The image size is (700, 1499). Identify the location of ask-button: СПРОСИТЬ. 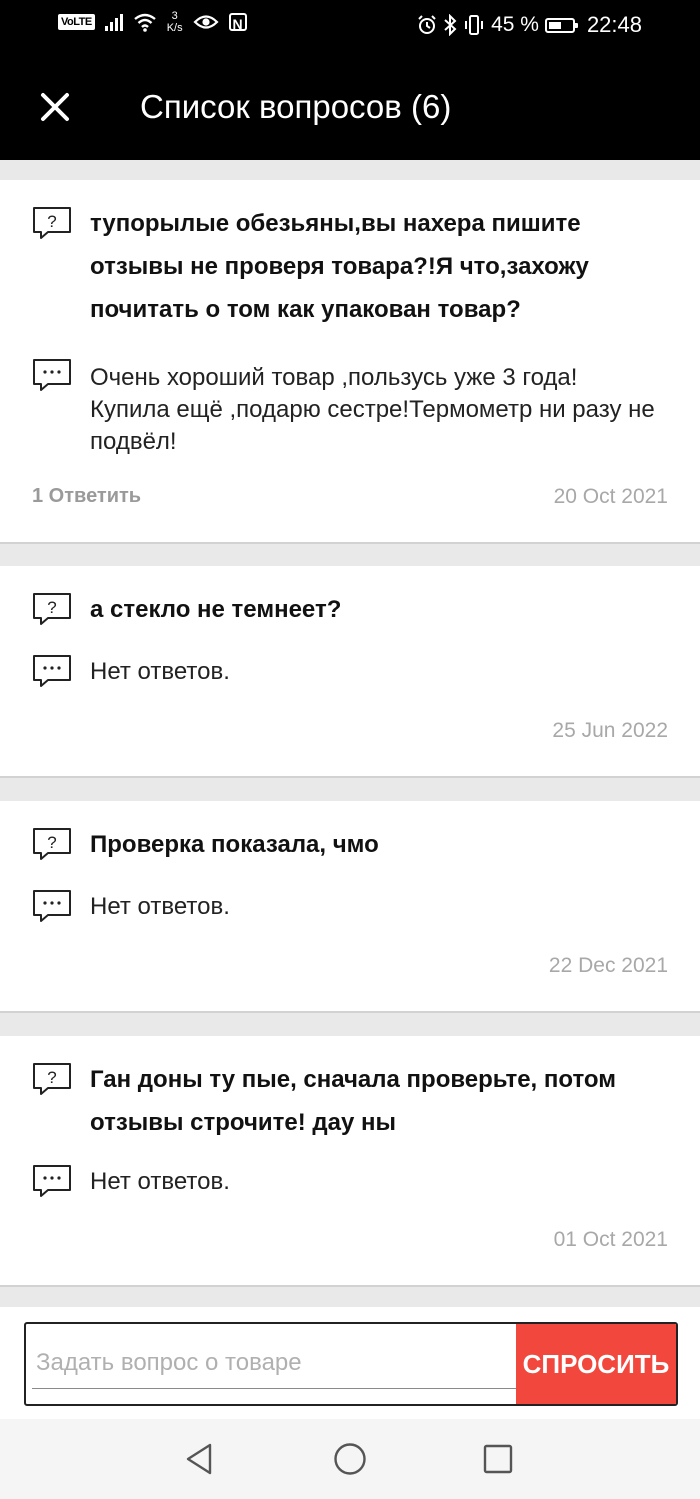
(596, 1364).